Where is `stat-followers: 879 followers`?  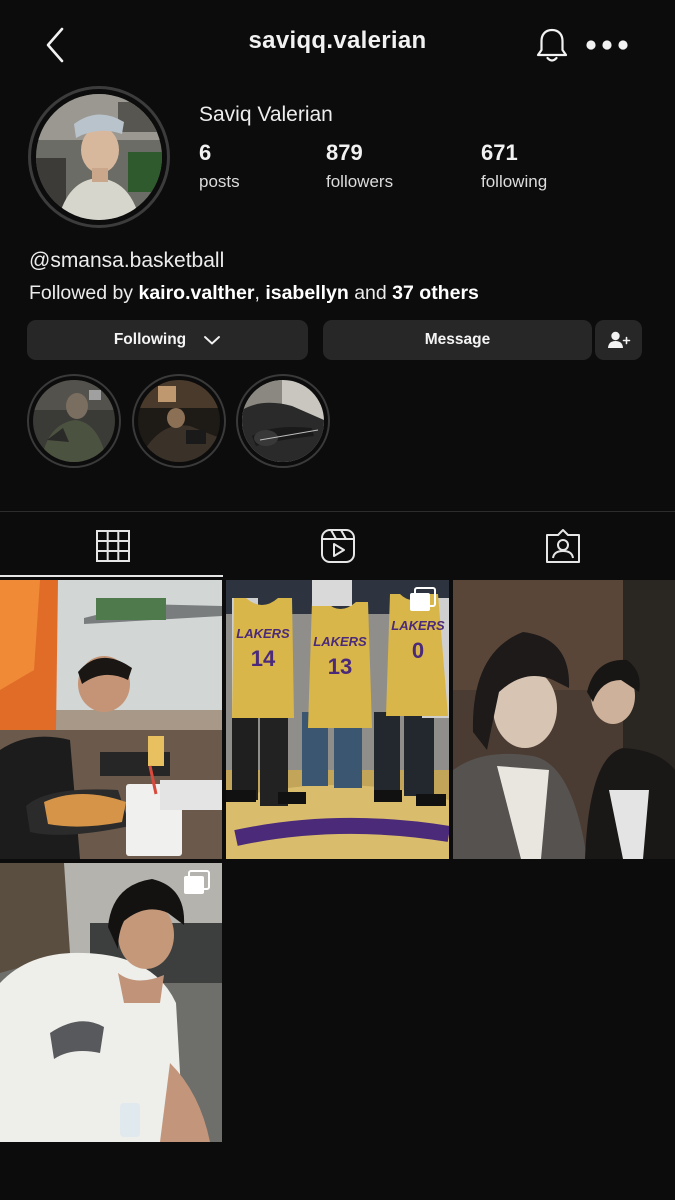 stat-followers: 879 followers is located at coordinates (359, 166).